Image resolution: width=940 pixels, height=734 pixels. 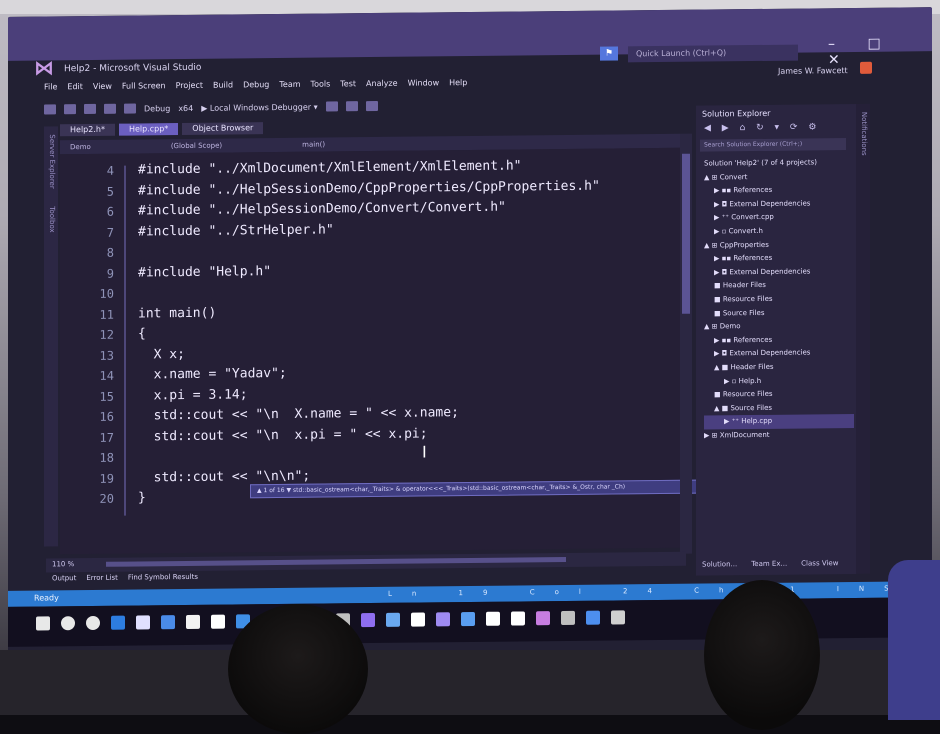 What do you see at coordinates (713, 53) in the screenshot?
I see `quick-launch-input: Quick Launch (Ctrl+Q)` at bounding box center [713, 53].